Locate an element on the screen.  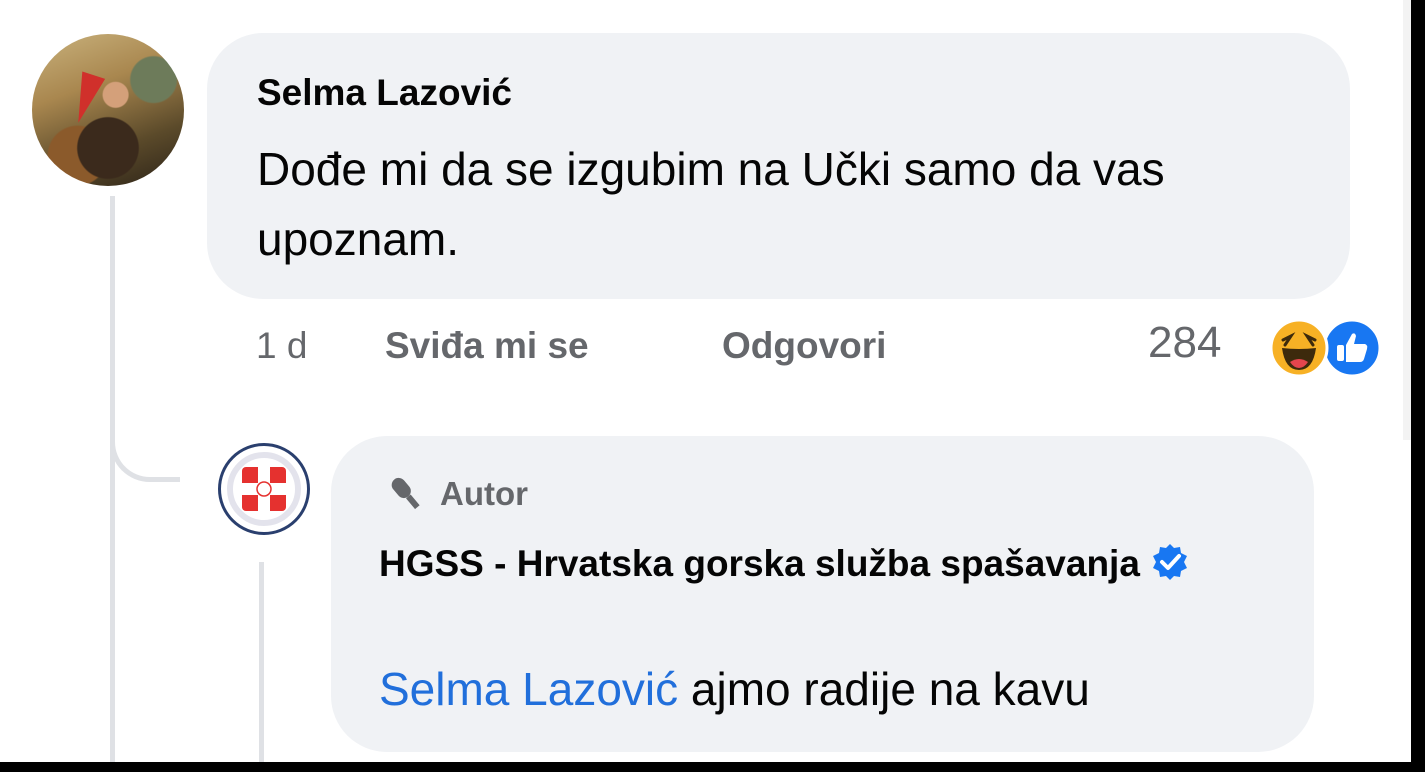
comment-timestamp: 1 d is located at coordinates (281, 346).